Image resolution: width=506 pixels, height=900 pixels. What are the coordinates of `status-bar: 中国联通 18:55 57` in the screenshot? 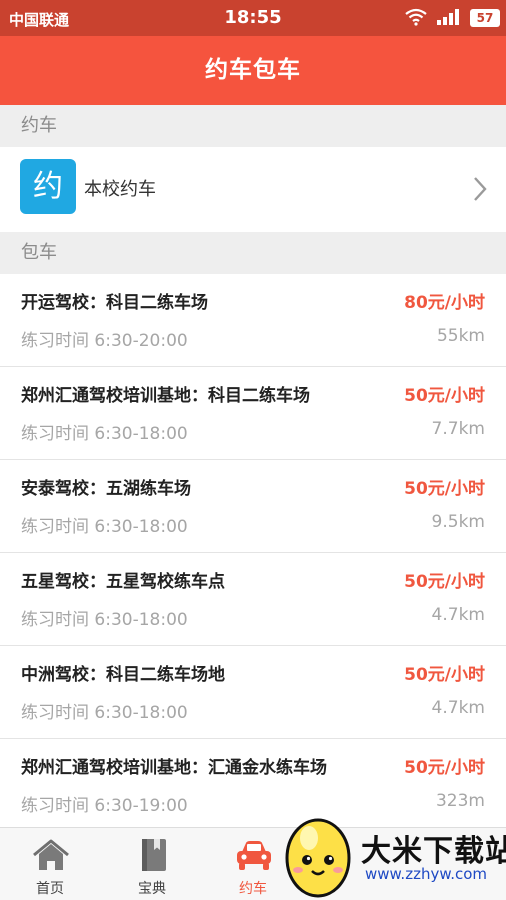 It's located at (253, 18).